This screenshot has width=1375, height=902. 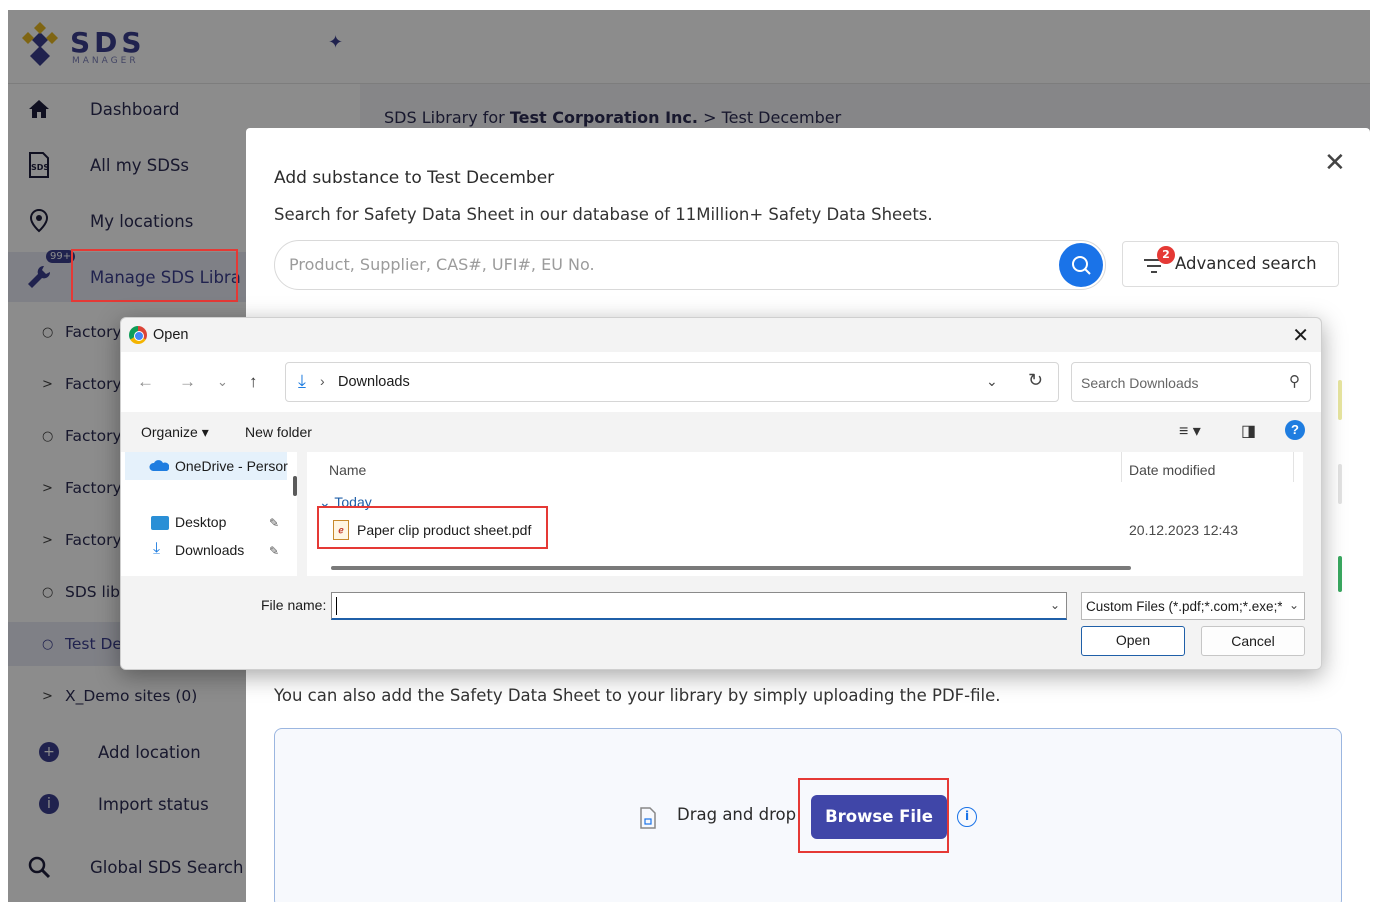 What do you see at coordinates (231, 466) in the screenshot?
I see `tree-item-onedrive: OneDrive - Persor` at bounding box center [231, 466].